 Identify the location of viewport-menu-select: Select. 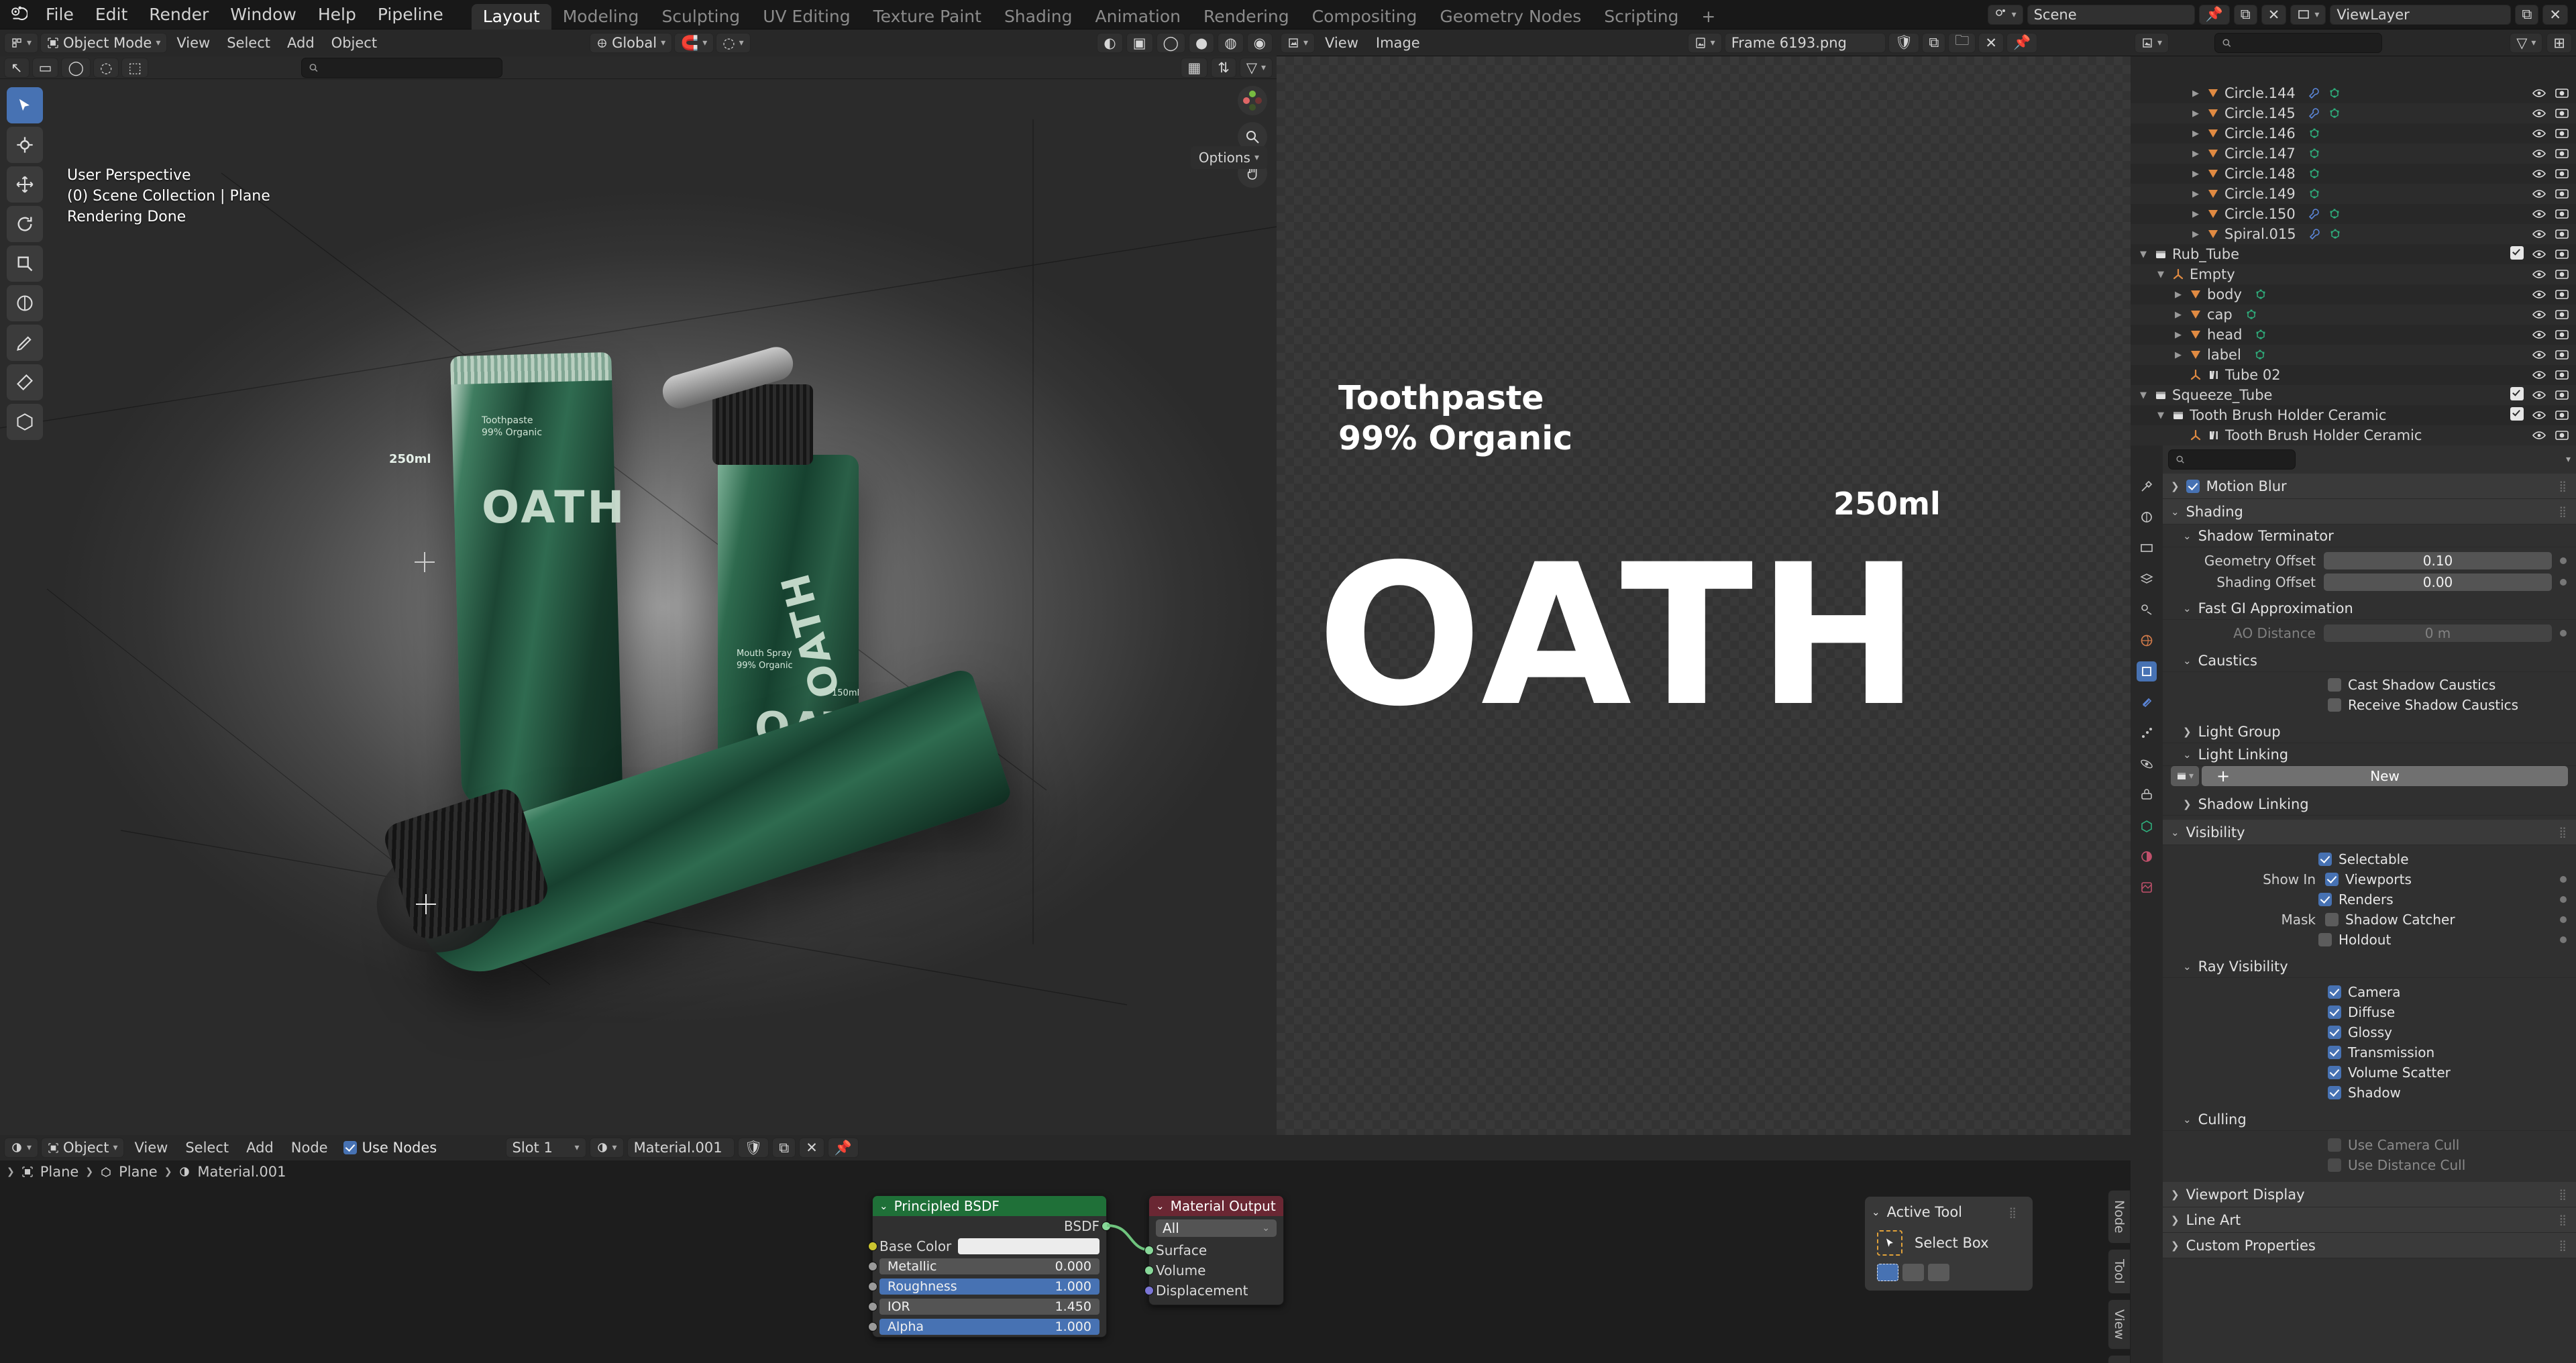
(248, 43).